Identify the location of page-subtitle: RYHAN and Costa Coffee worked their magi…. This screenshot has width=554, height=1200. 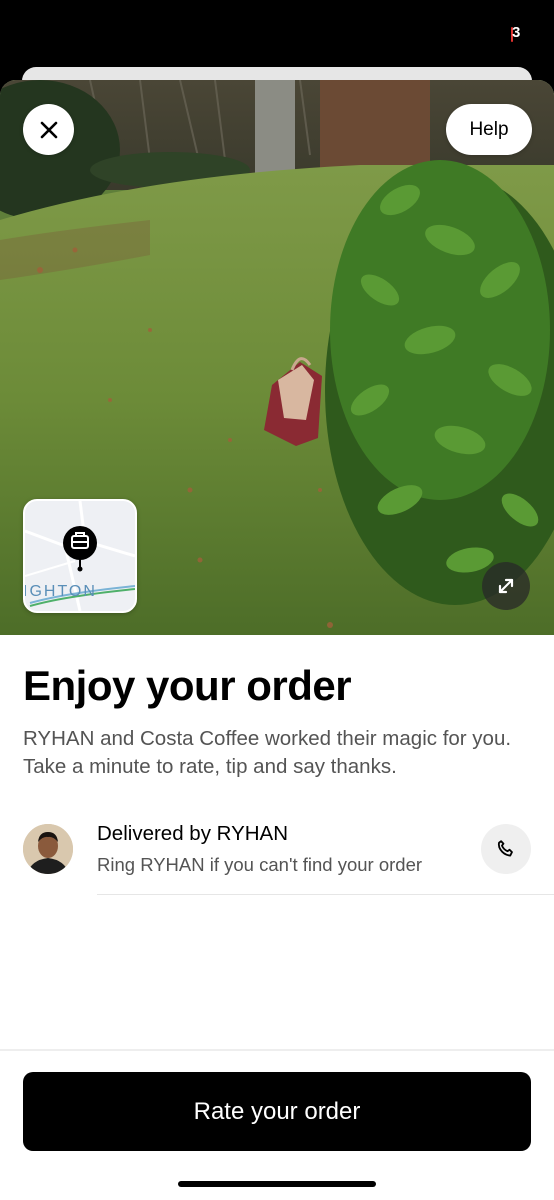
(267, 752).